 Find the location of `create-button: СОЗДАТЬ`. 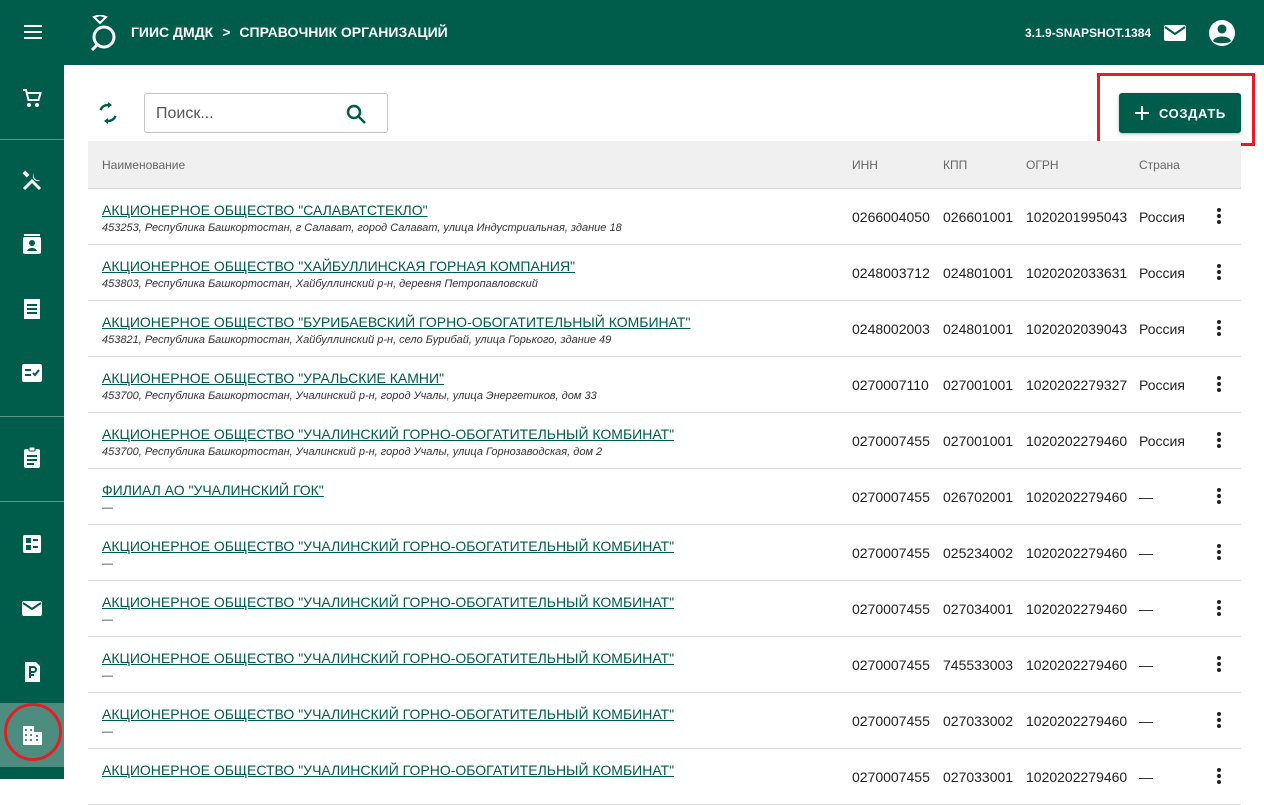

create-button: СОЗДАТЬ is located at coordinates (1180, 113).